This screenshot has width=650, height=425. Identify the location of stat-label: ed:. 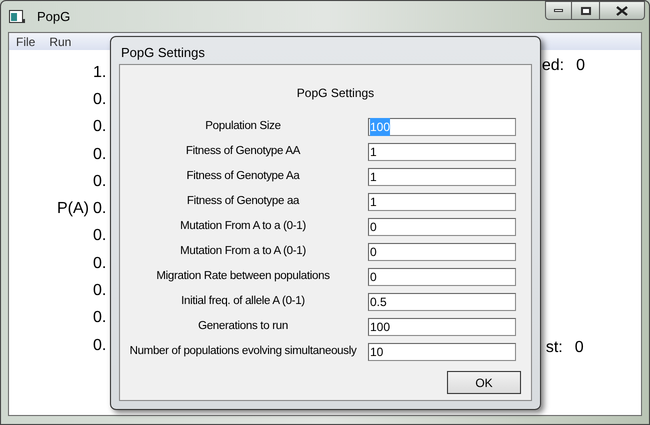
(553, 66).